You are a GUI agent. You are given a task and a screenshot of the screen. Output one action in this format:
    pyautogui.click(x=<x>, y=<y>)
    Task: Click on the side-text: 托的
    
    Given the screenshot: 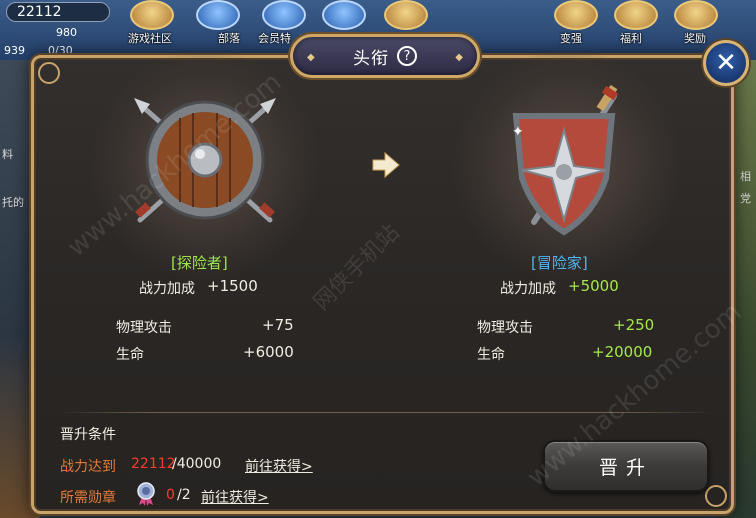 What is the action you would take?
    pyautogui.click(x=13, y=202)
    